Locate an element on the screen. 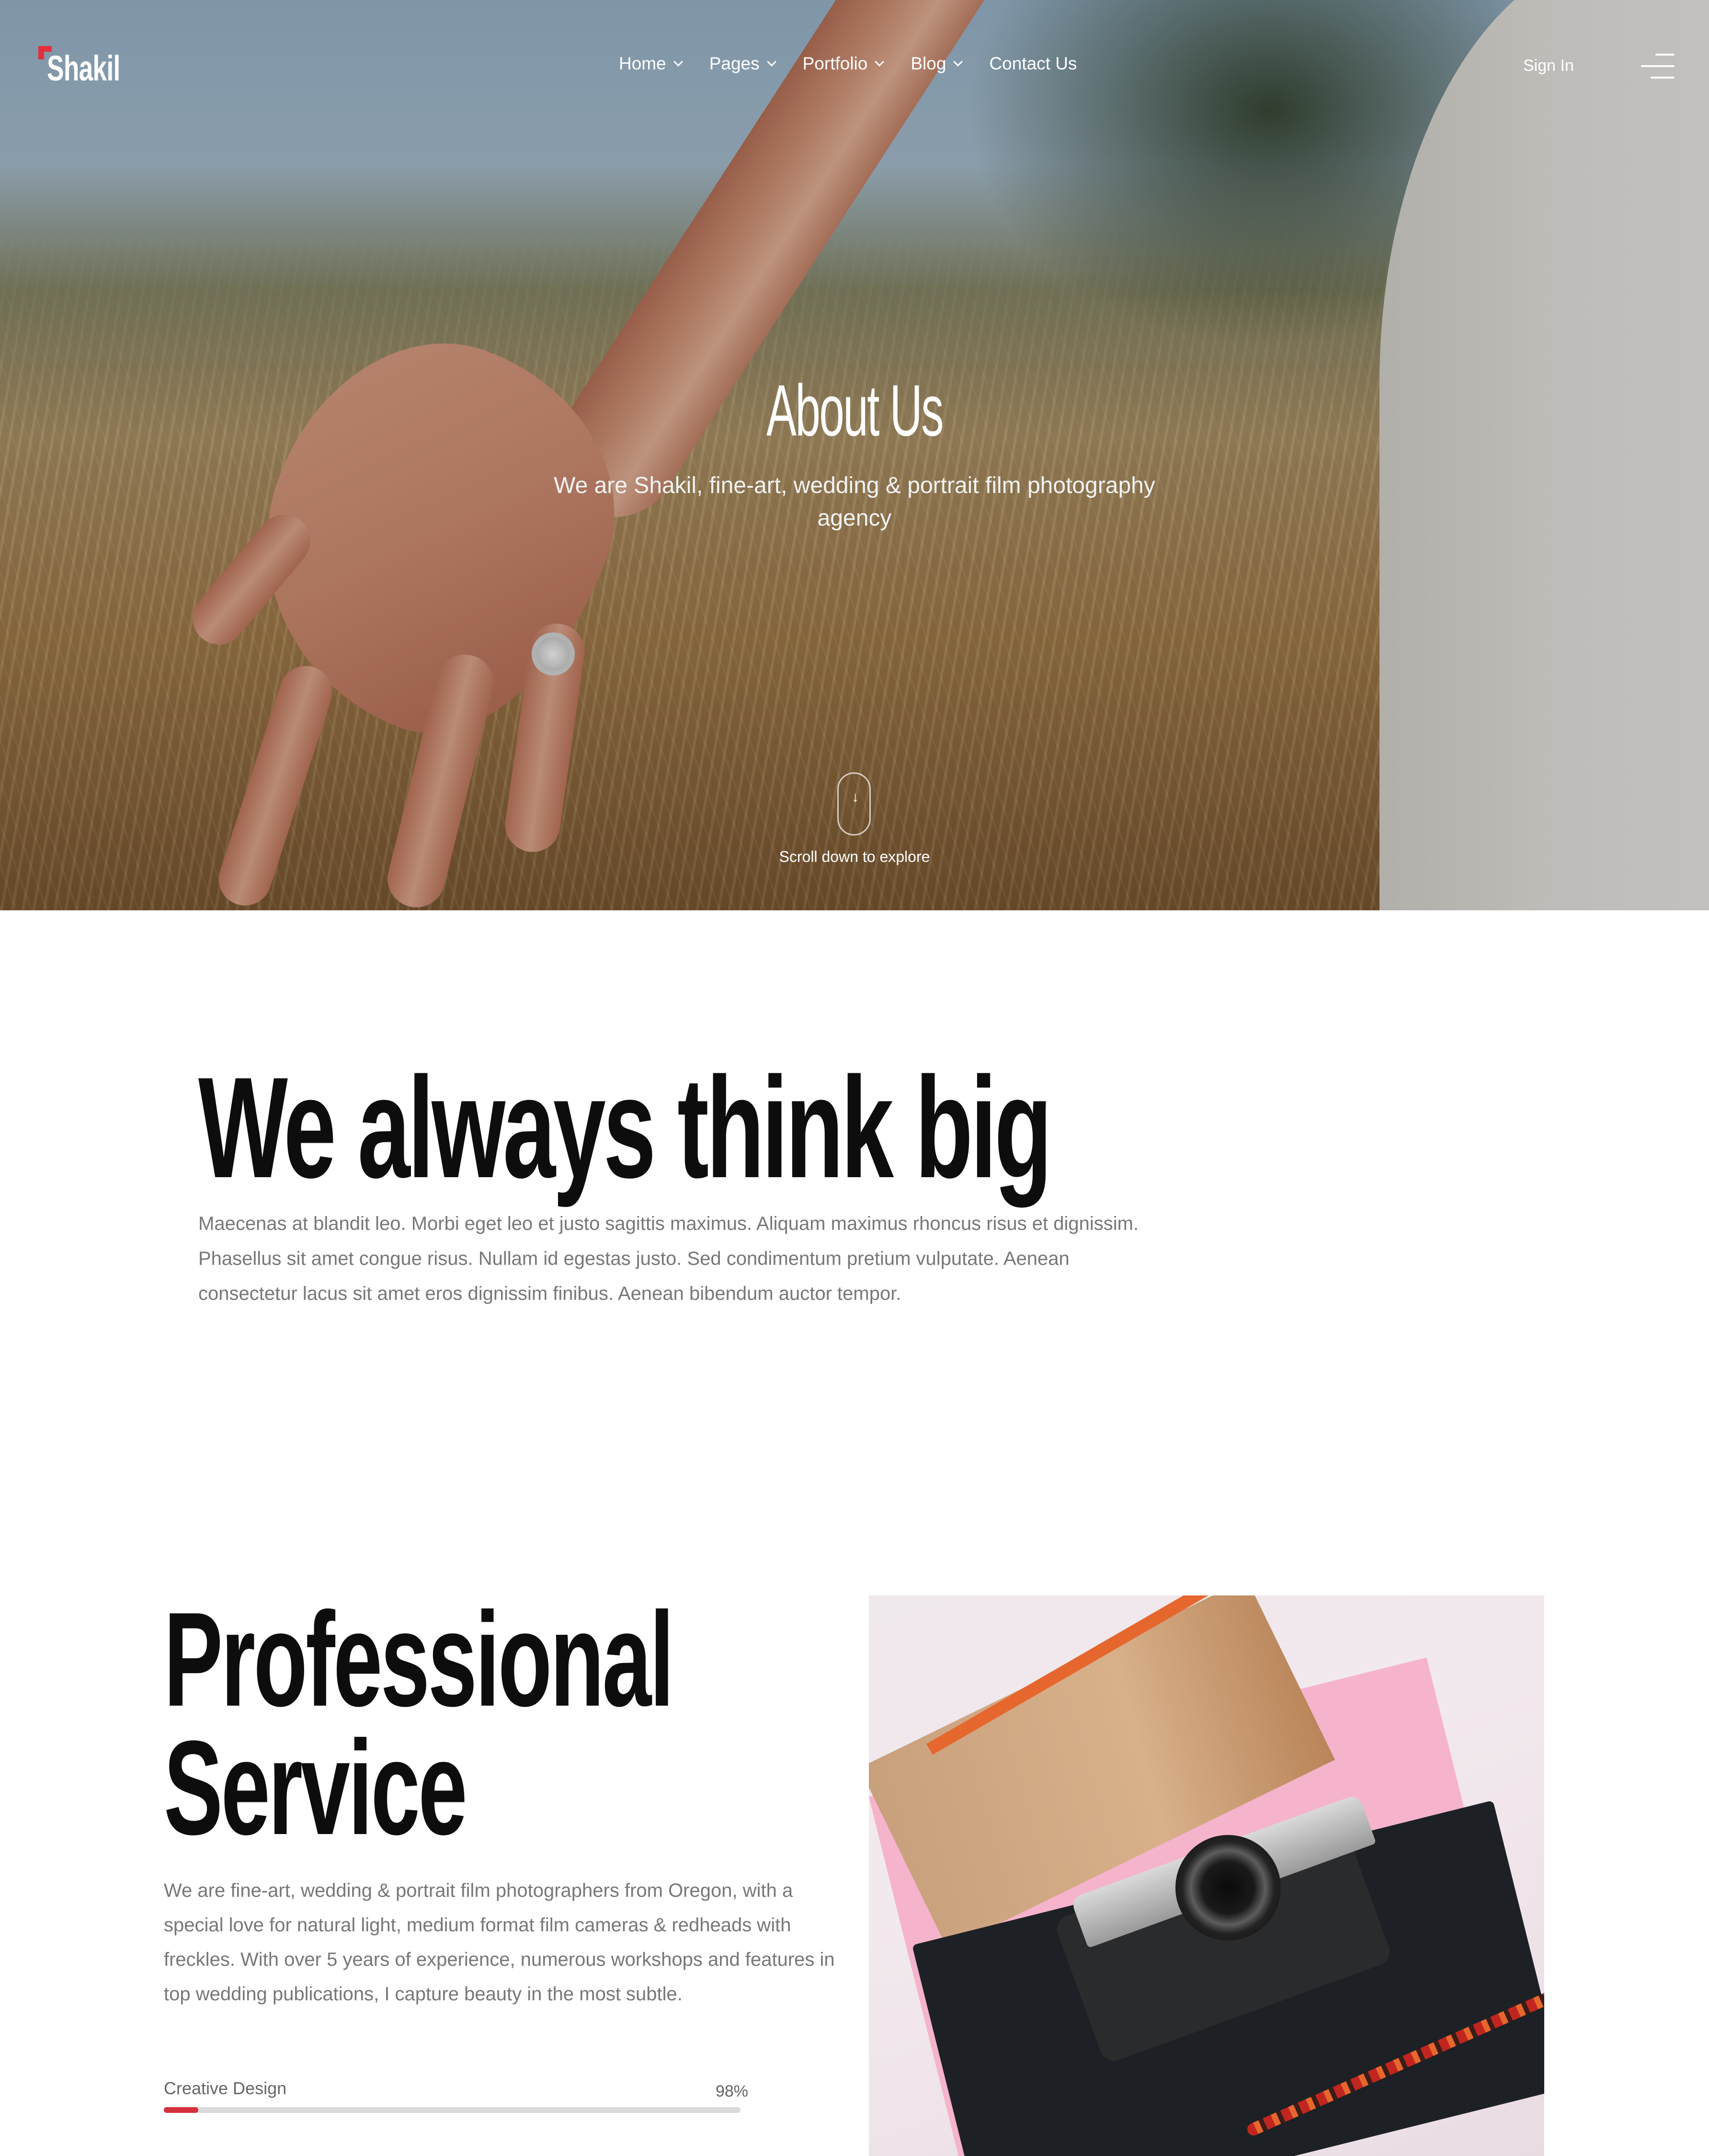  nav-item-label: Pages is located at coordinates (734, 63).